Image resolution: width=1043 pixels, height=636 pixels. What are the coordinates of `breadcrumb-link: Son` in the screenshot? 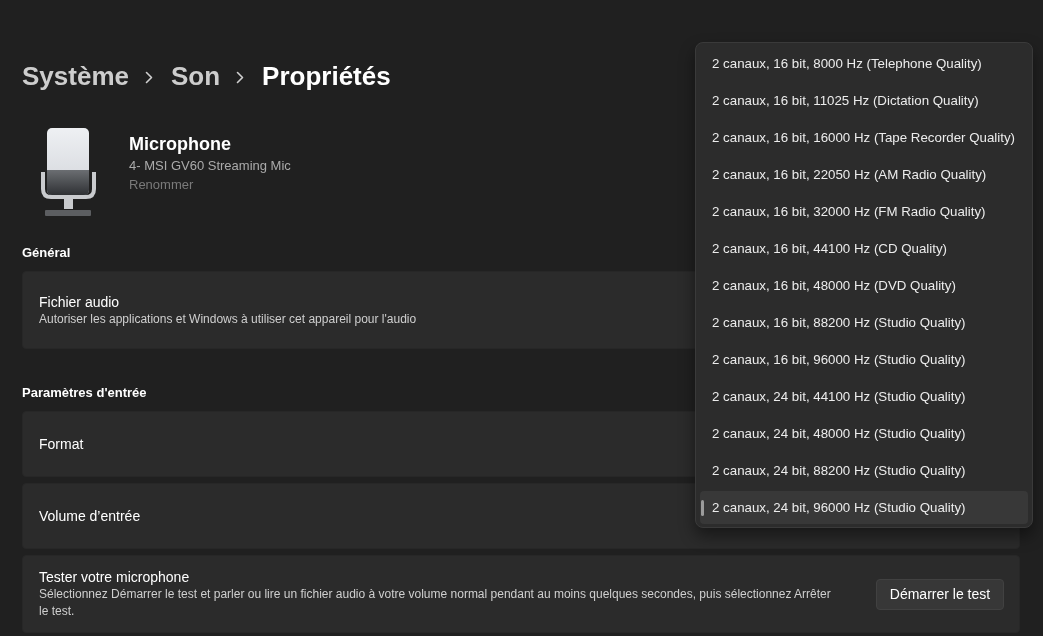 It's located at (195, 76).